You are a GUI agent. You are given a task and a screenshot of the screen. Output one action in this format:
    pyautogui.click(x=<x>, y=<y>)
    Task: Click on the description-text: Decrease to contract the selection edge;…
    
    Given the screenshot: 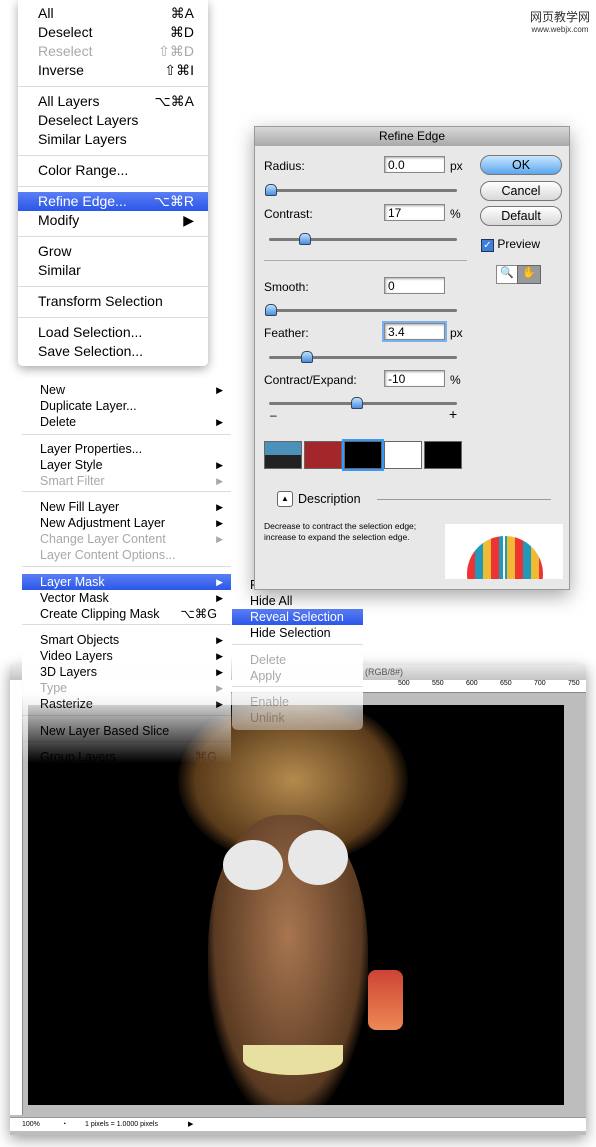 What is the action you would take?
    pyautogui.click(x=340, y=531)
    